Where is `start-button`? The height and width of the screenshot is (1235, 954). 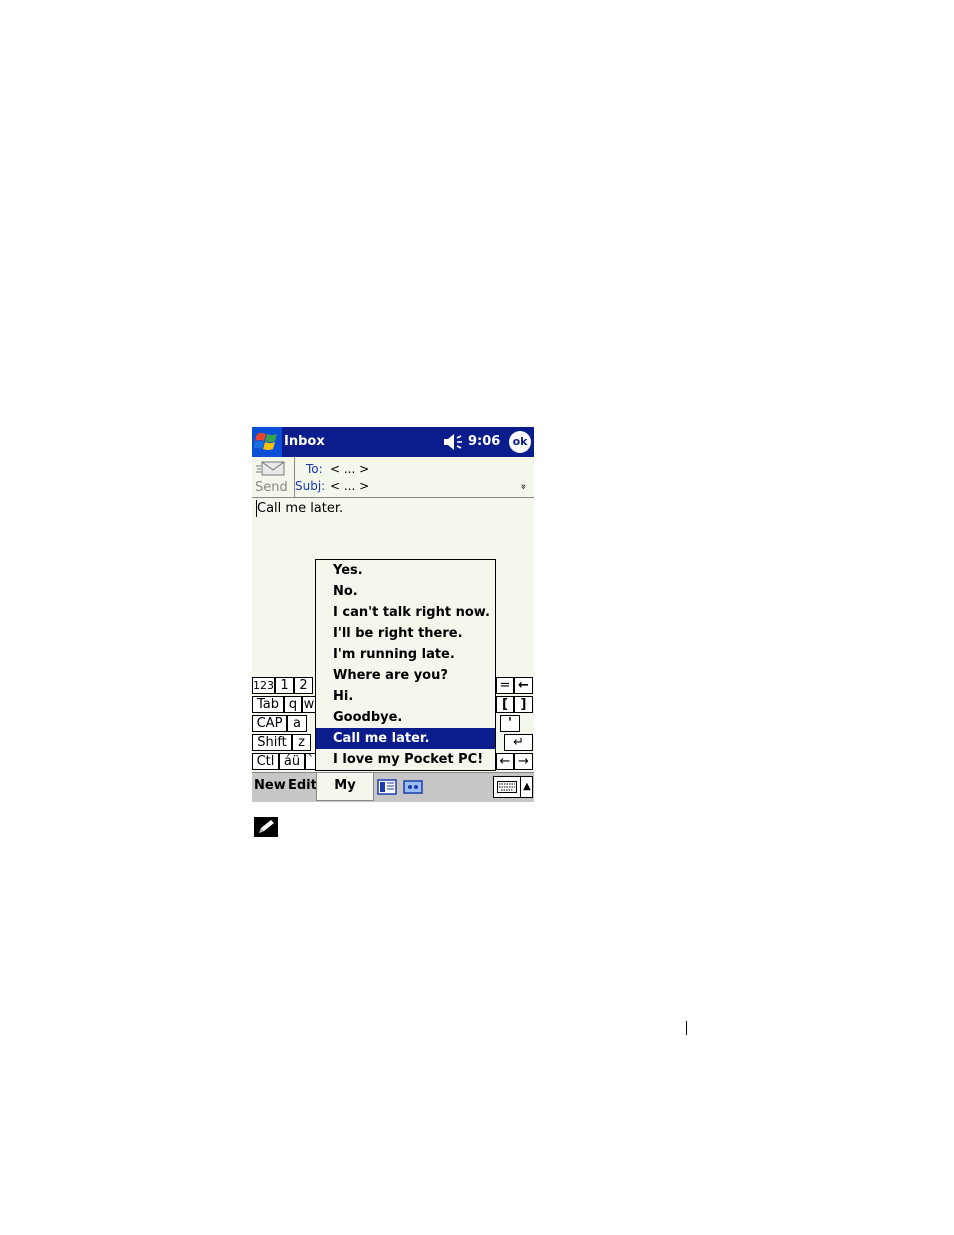
start-button is located at coordinates (267, 442).